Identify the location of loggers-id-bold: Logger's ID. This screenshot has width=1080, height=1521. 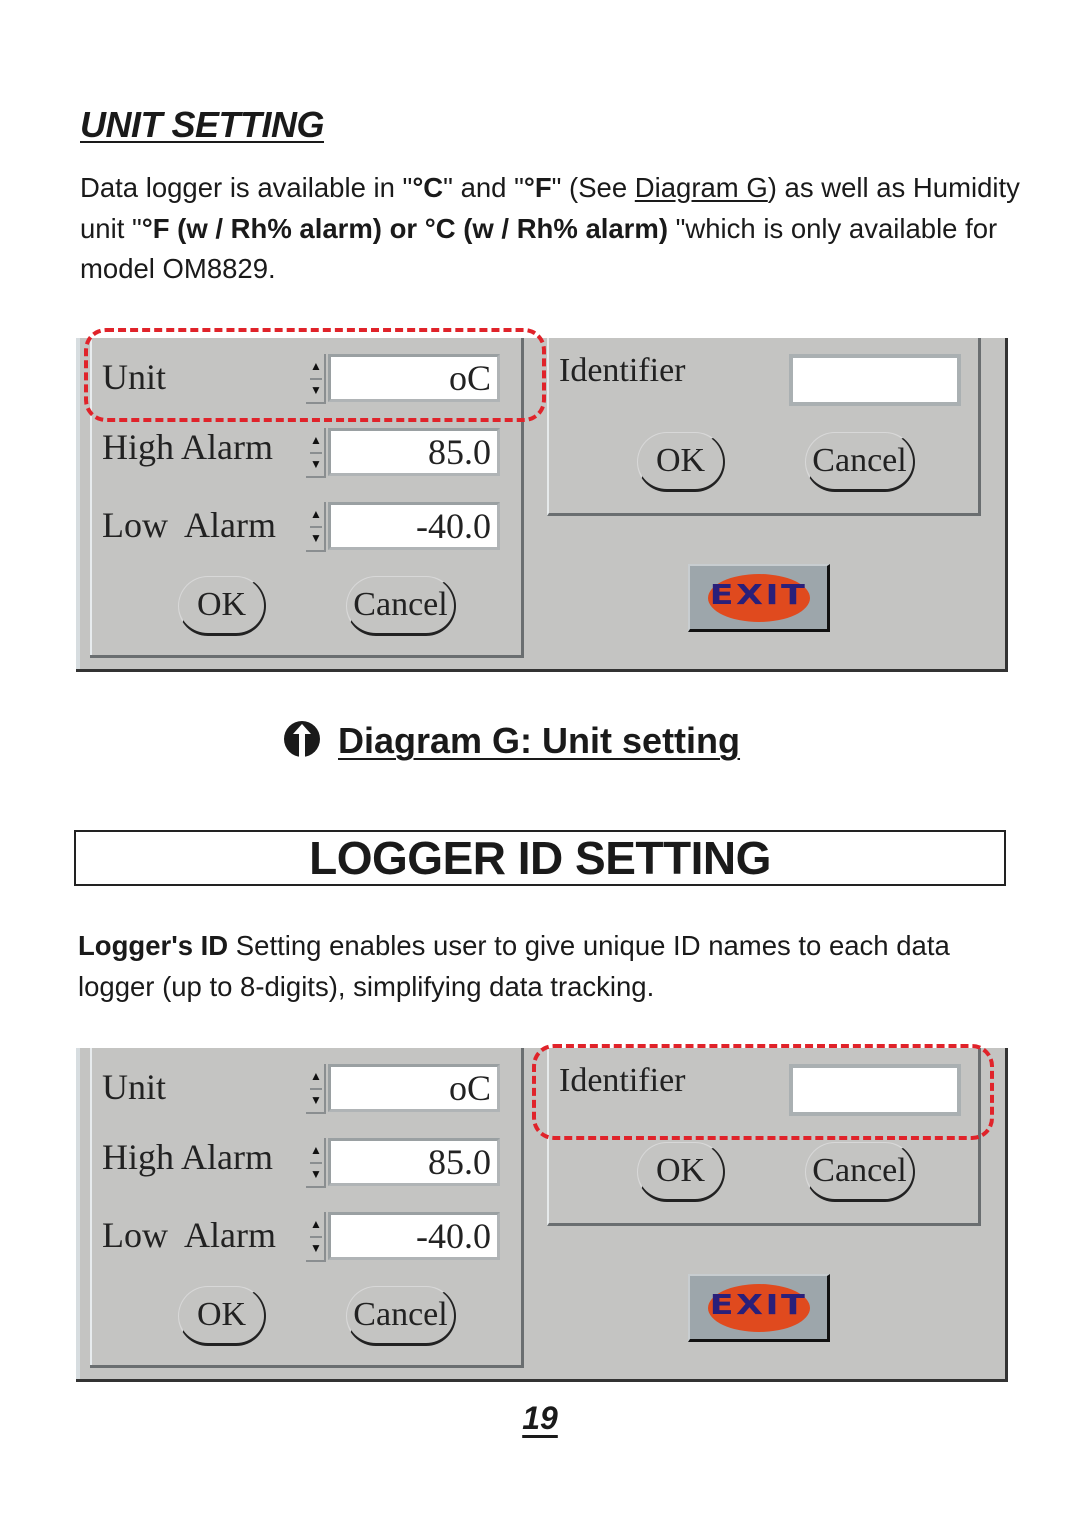
(153, 945).